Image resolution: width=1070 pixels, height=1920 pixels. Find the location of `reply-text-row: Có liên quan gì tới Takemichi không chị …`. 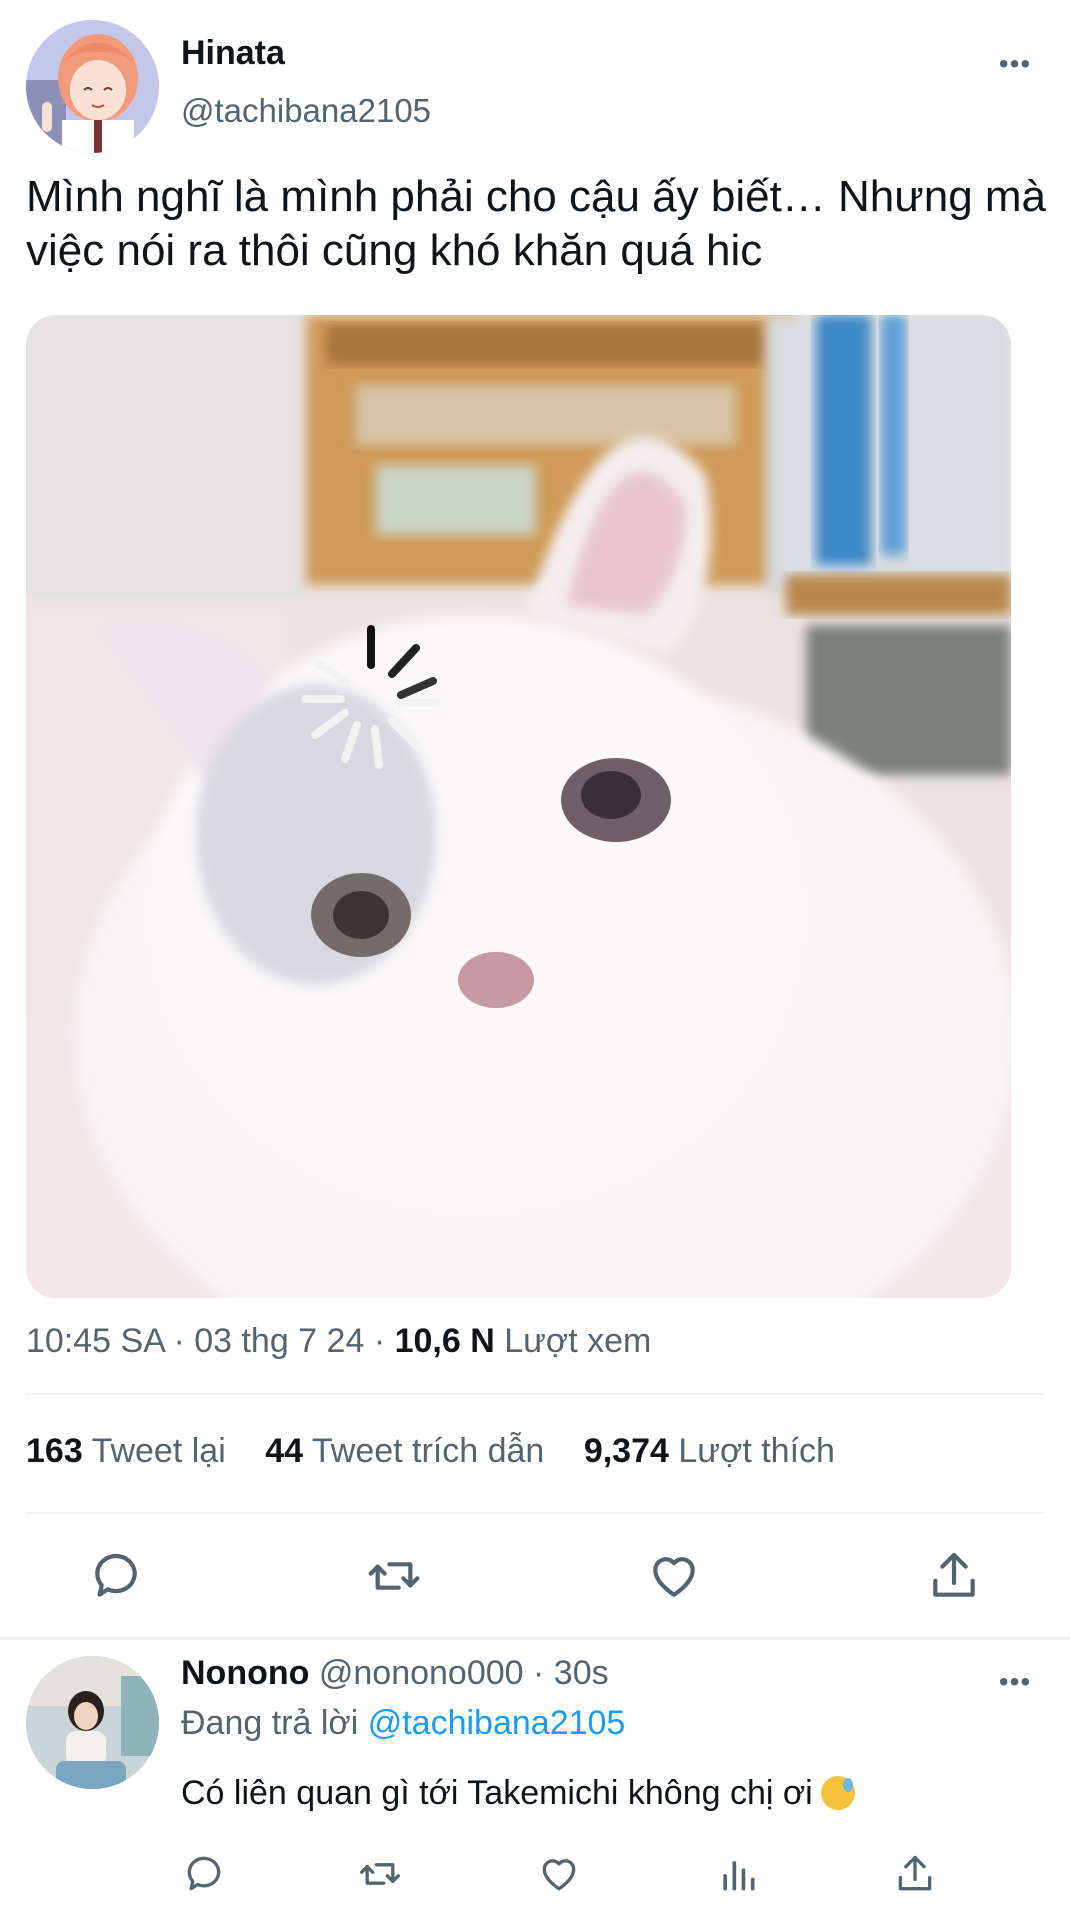

reply-text-row: Có liên quan gì tới Takemichi không chị … is located at coordinates (518, 1793).